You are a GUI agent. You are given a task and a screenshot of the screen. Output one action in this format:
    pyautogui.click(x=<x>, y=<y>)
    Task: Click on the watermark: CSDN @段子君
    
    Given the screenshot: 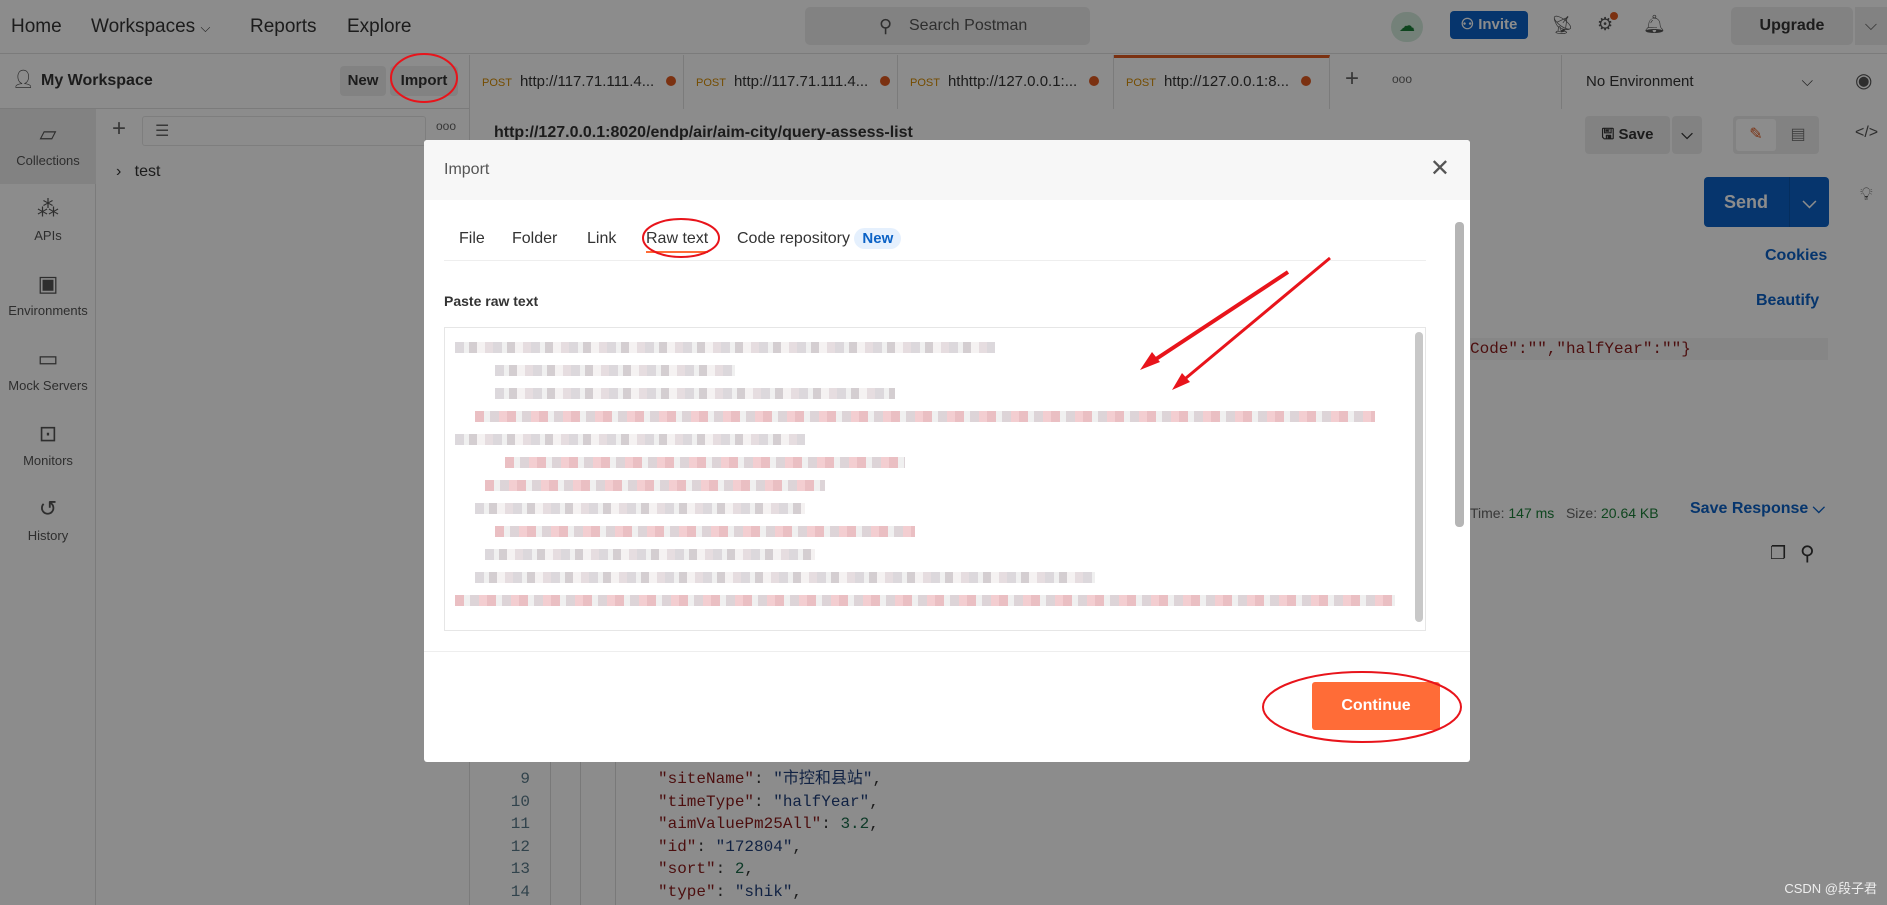 What is the action you would take?
    pyautogui.click(x=1830, y=888)
    